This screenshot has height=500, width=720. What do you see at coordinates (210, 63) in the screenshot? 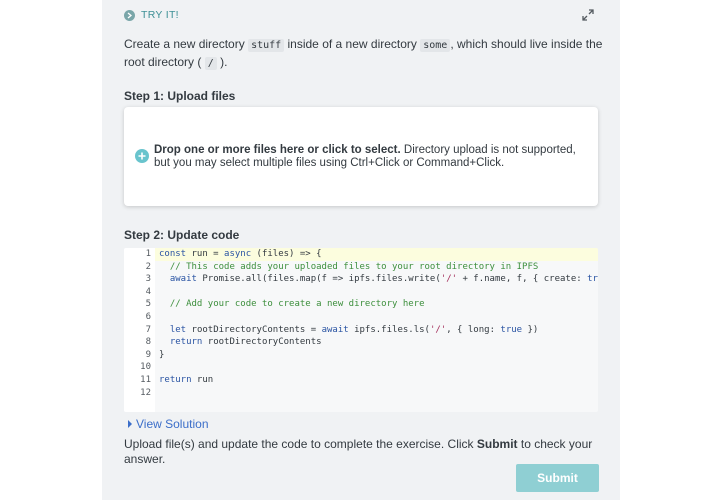
I see `inline-code-root: /` at bounding box center [210, 63].